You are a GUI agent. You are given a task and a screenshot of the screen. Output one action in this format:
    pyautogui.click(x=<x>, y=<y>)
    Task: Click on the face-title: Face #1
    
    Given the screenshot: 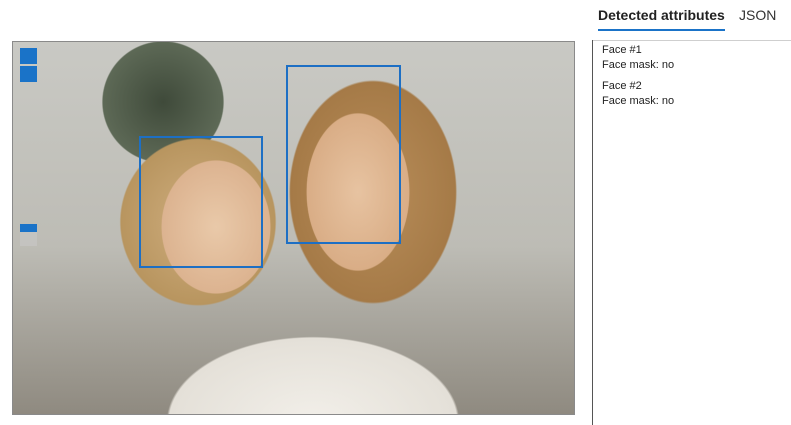 What is the action you would take?
    pyautogui.click(x=622, y=50)
    